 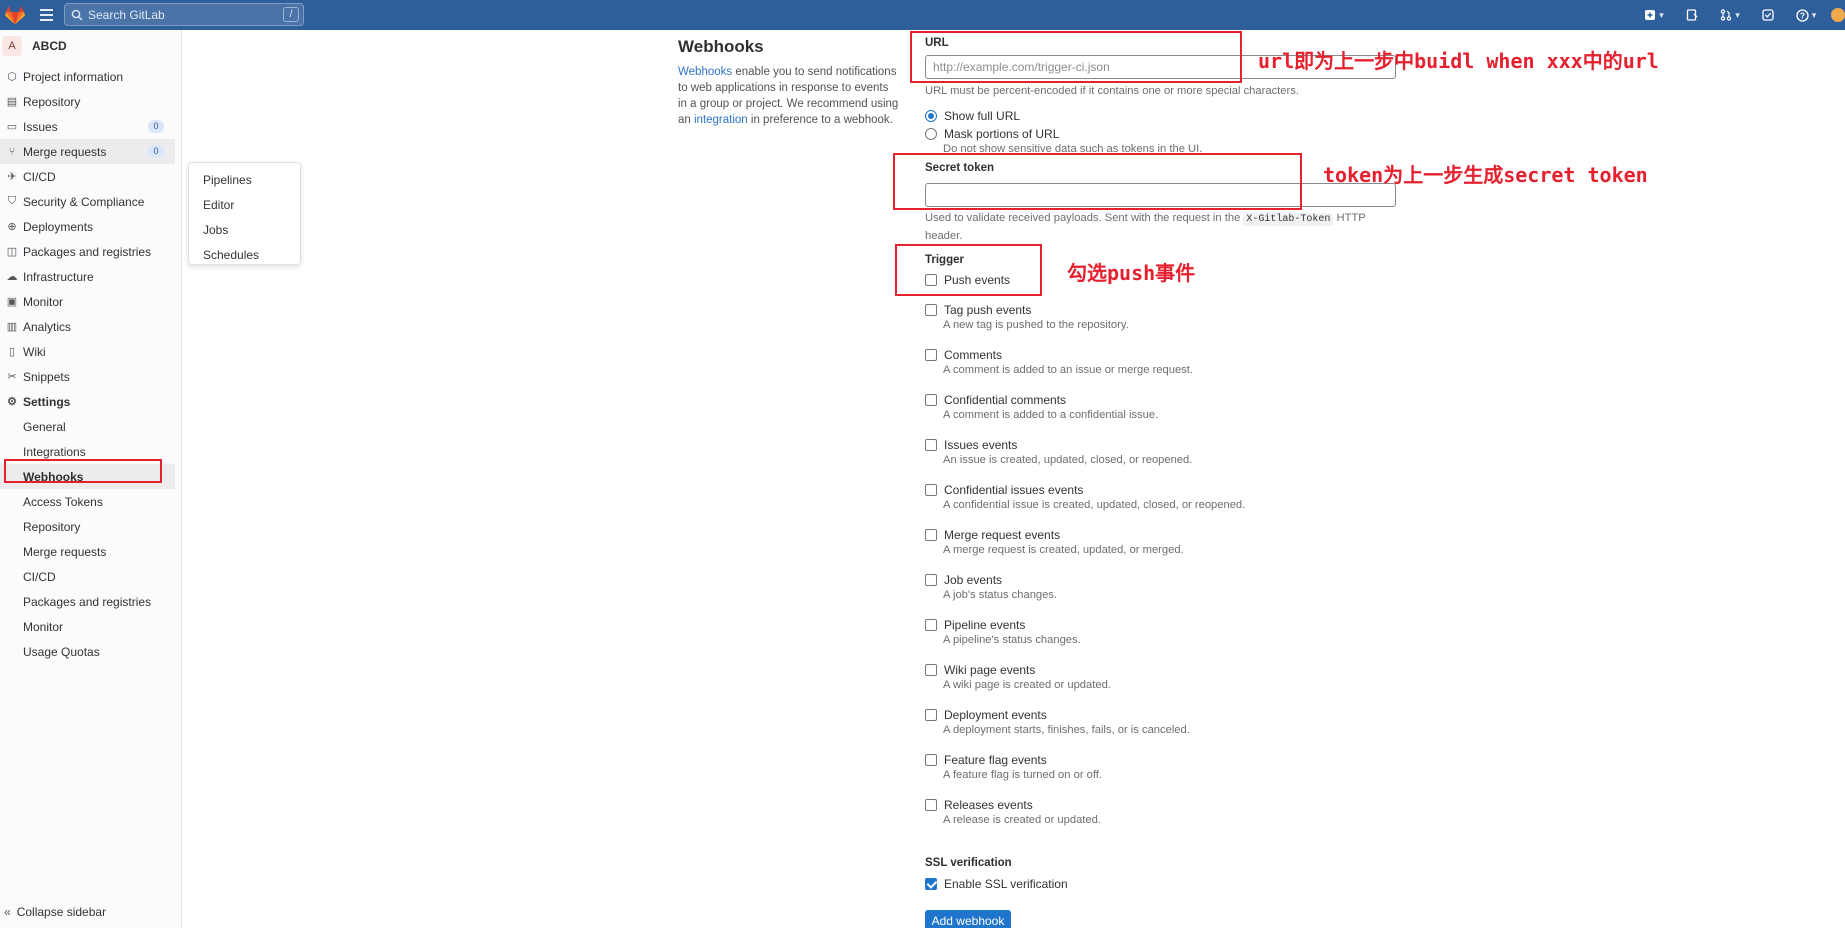 What do you see at coordinates (90, 126) in the screenshot?
I see `sidebar-item-issues: ▭ Issues 0` at bounding box center [90, 126].